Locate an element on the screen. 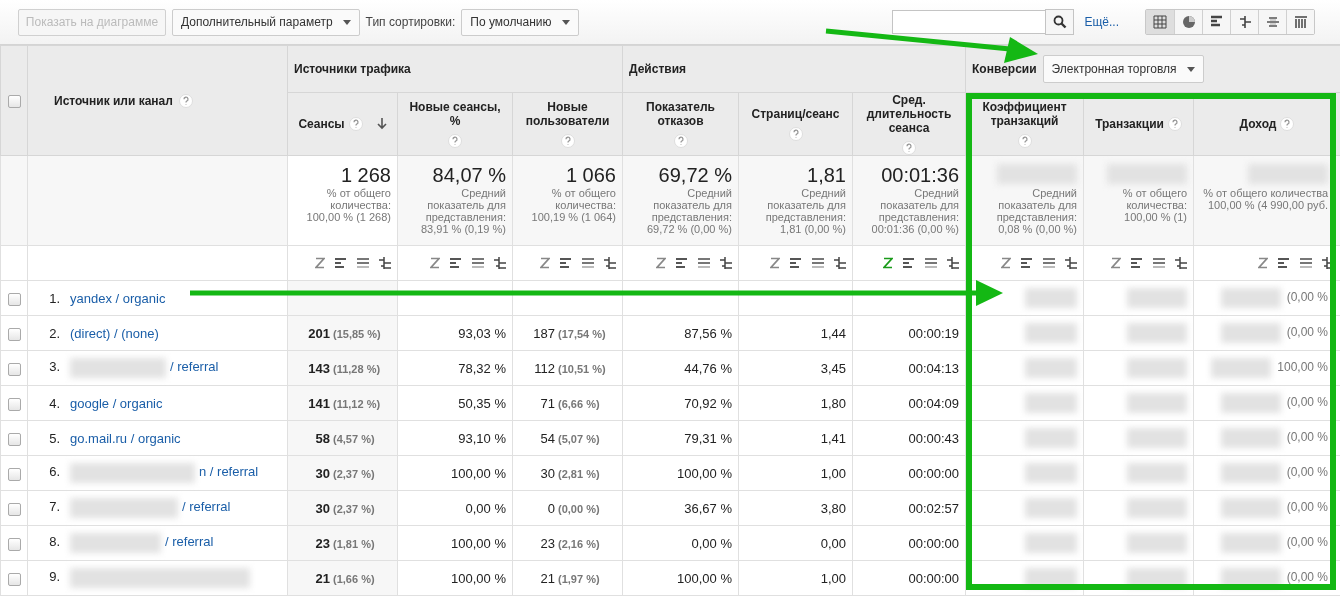 The image size is (1340, 601). column-header: Доход is located at coordinates (1258, 124).